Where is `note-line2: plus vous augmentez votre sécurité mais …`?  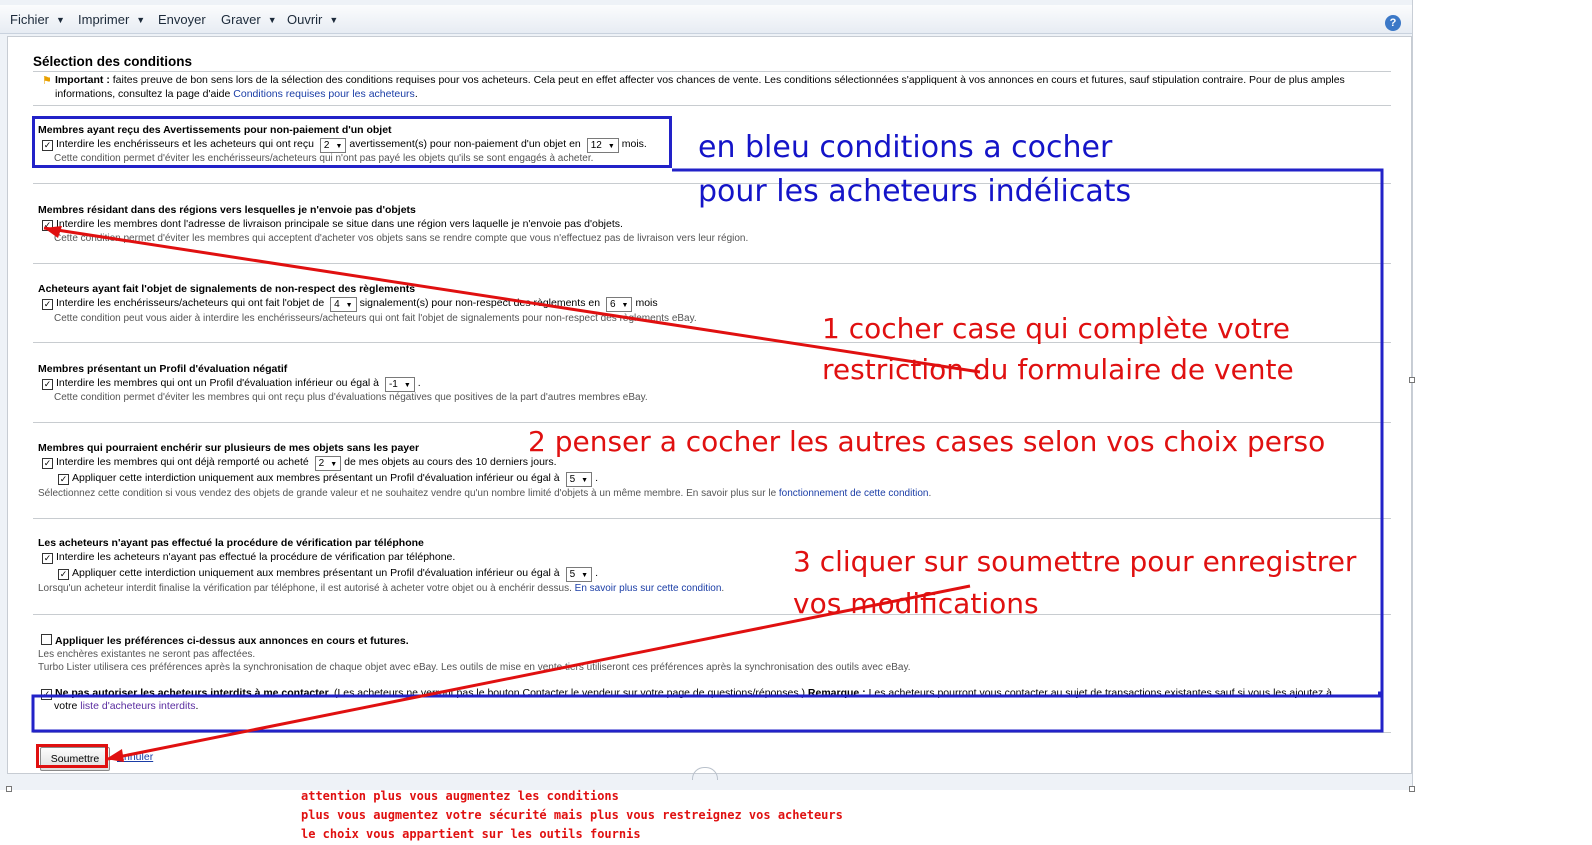 note-line2: plus vous augmentez votre sécurité mais … is located at coordinates (572, 815).